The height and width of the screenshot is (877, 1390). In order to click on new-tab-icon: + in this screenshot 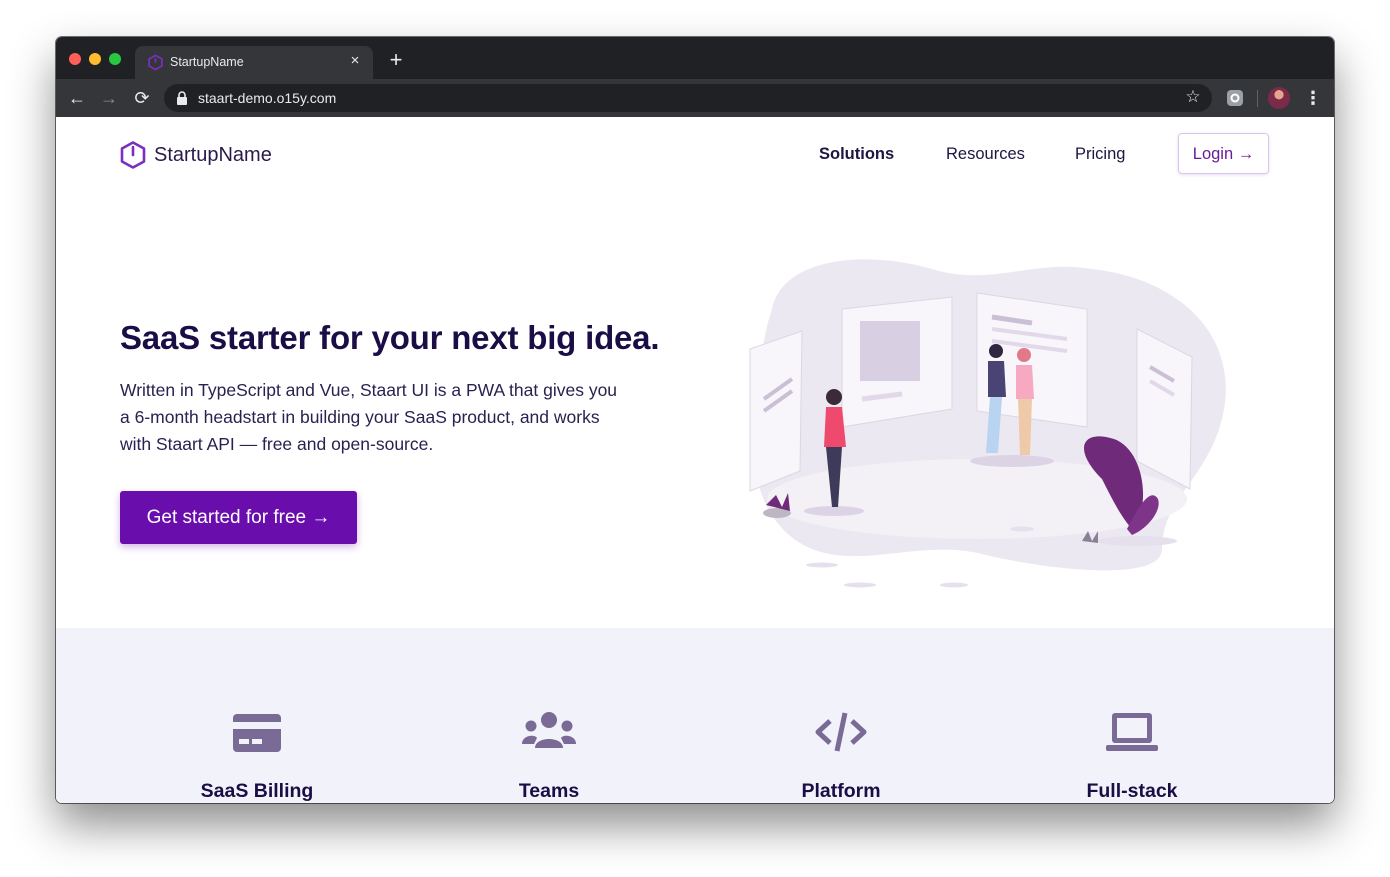, I will do `click(396, 60)`.